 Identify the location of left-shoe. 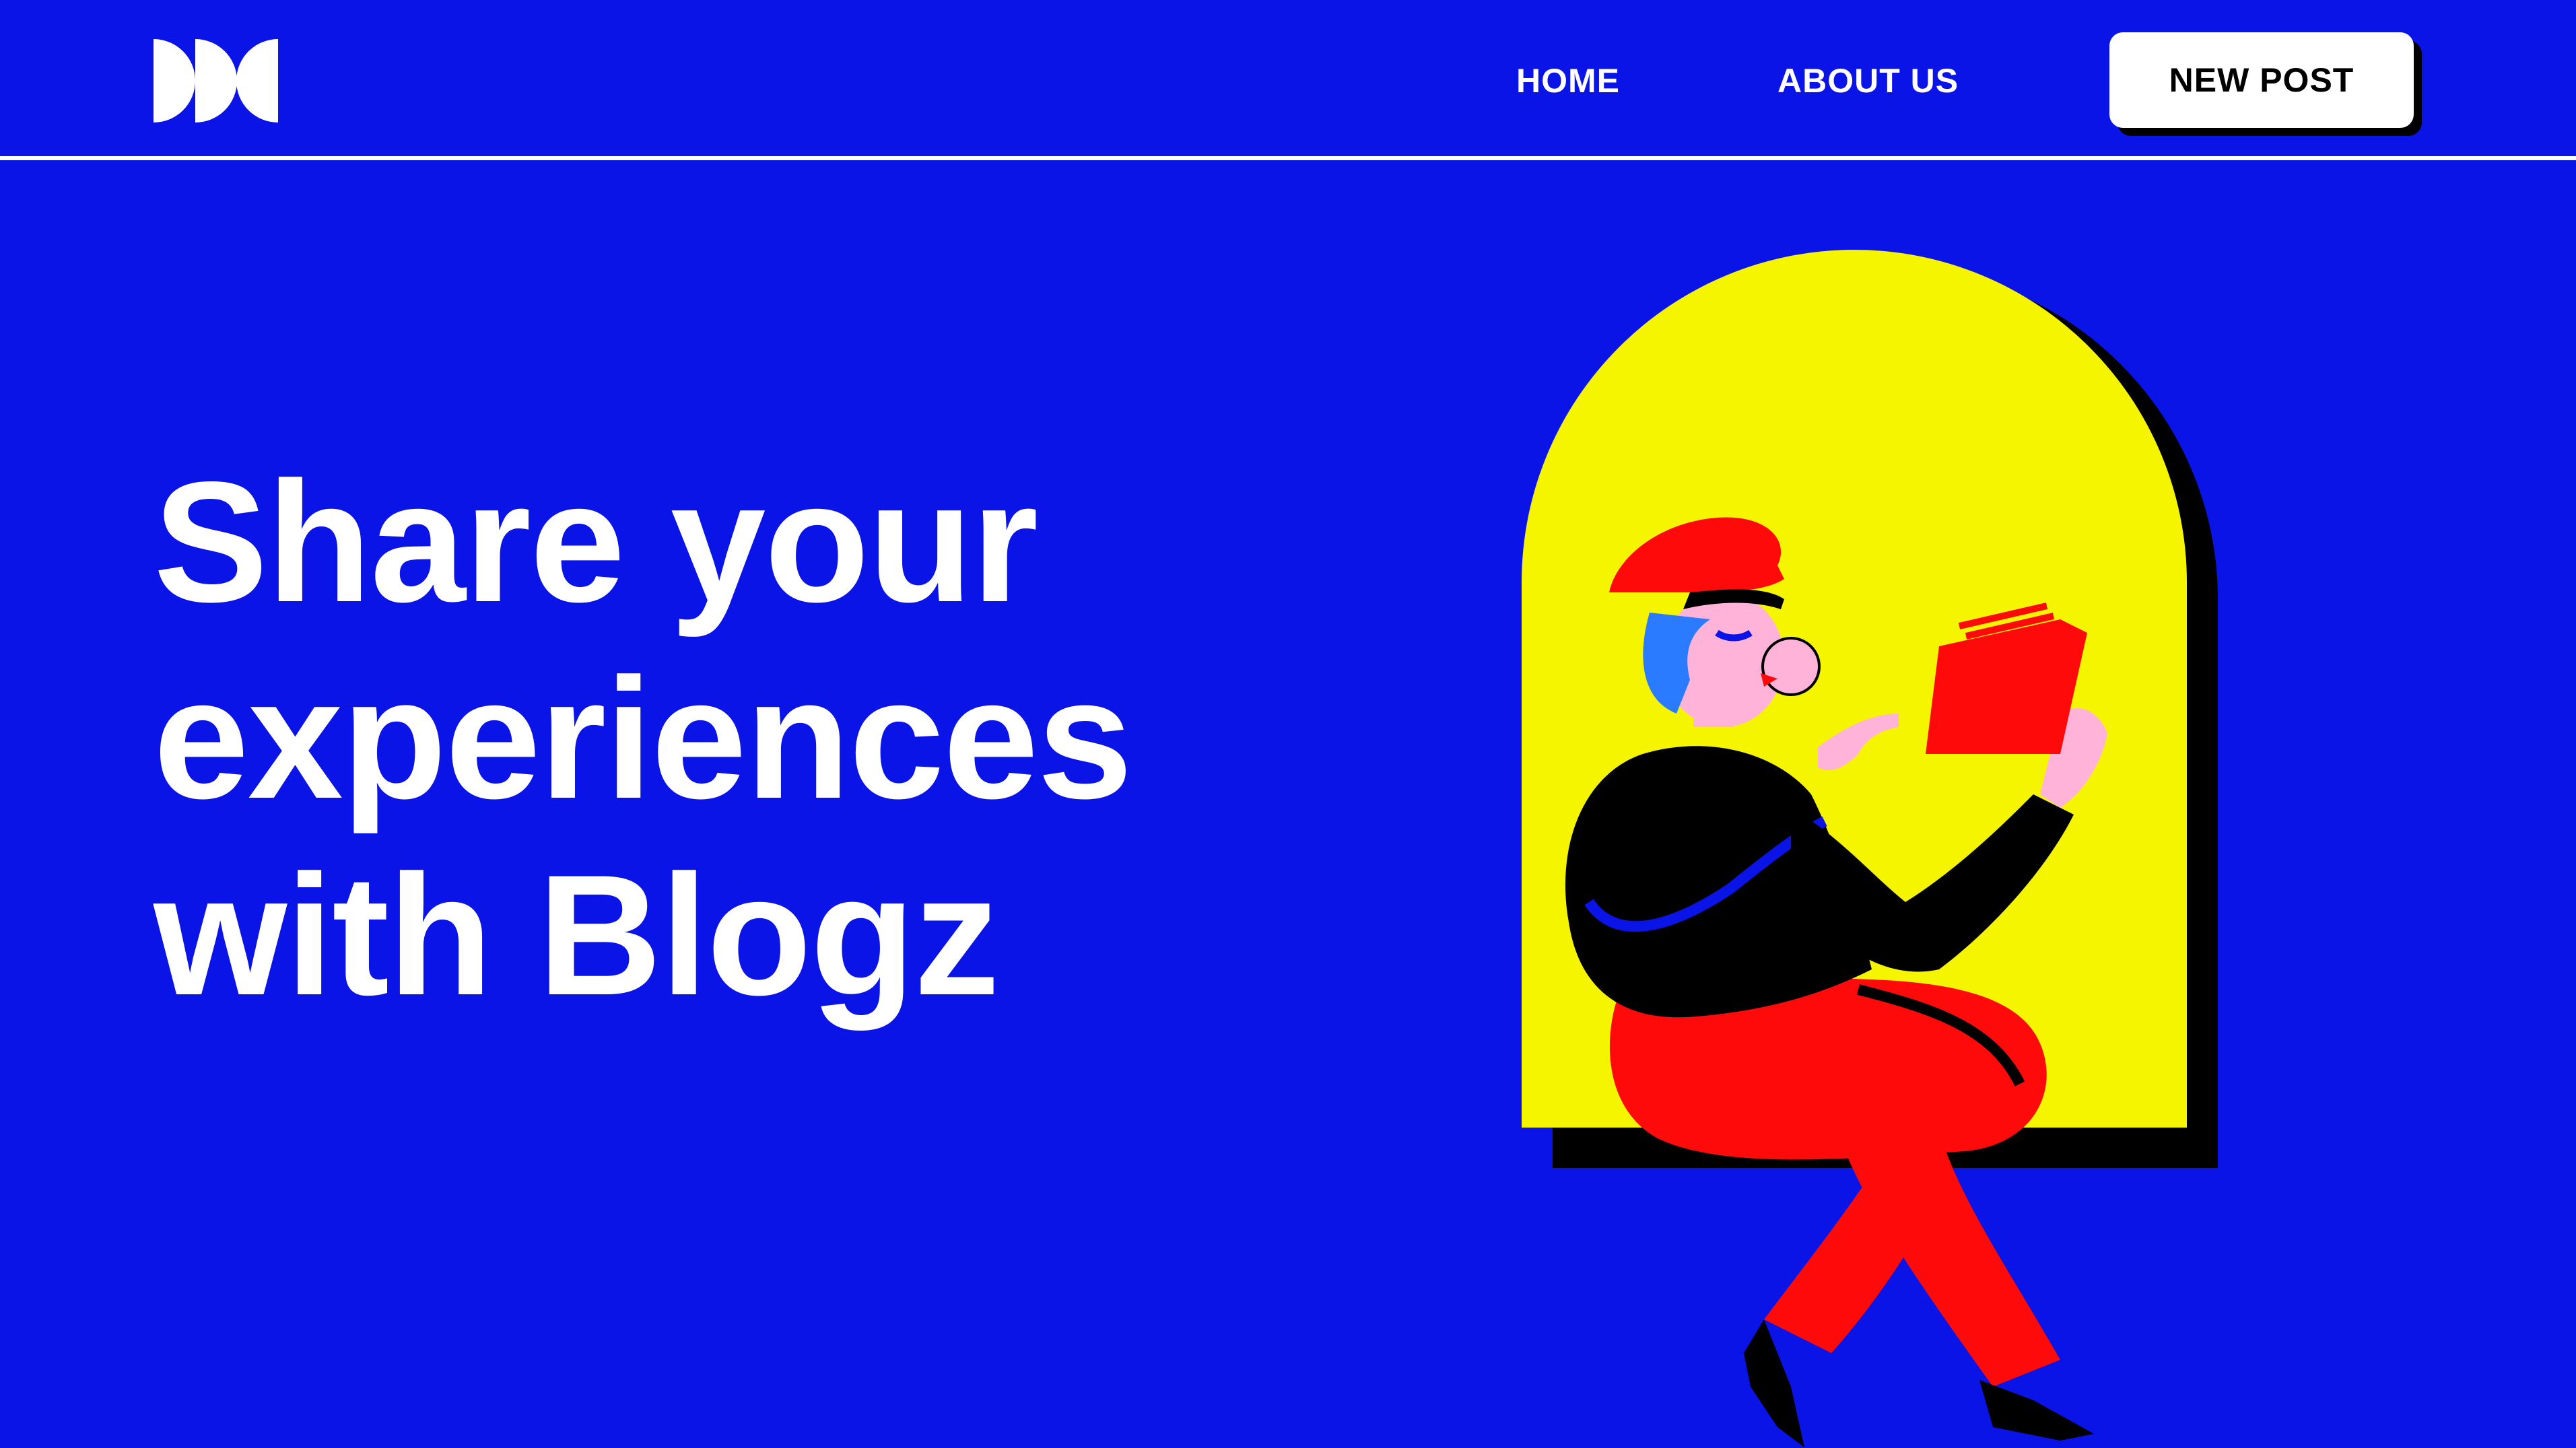
(1774, 1383).